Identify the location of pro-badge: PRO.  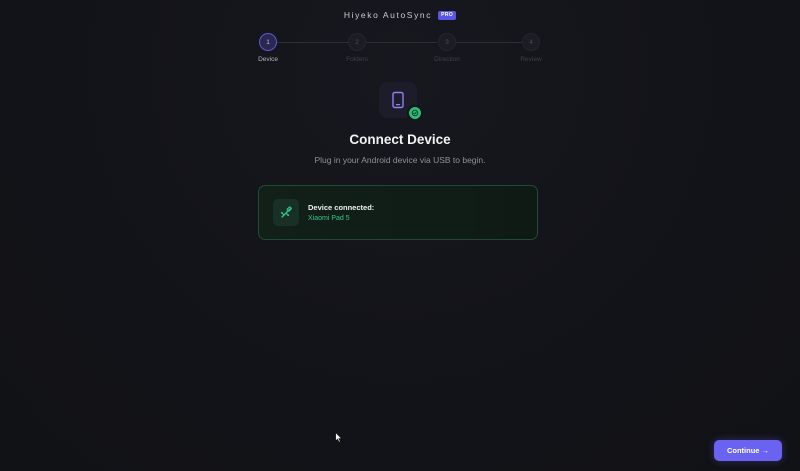
(447, 15).